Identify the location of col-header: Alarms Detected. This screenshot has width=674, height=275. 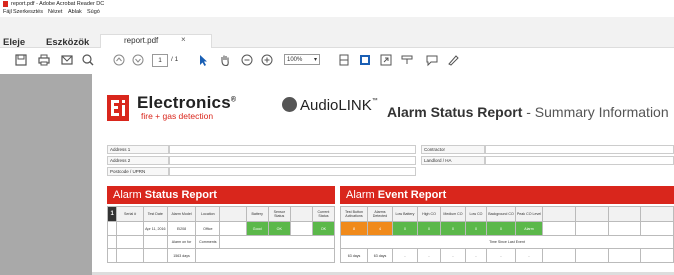
(380, 214).